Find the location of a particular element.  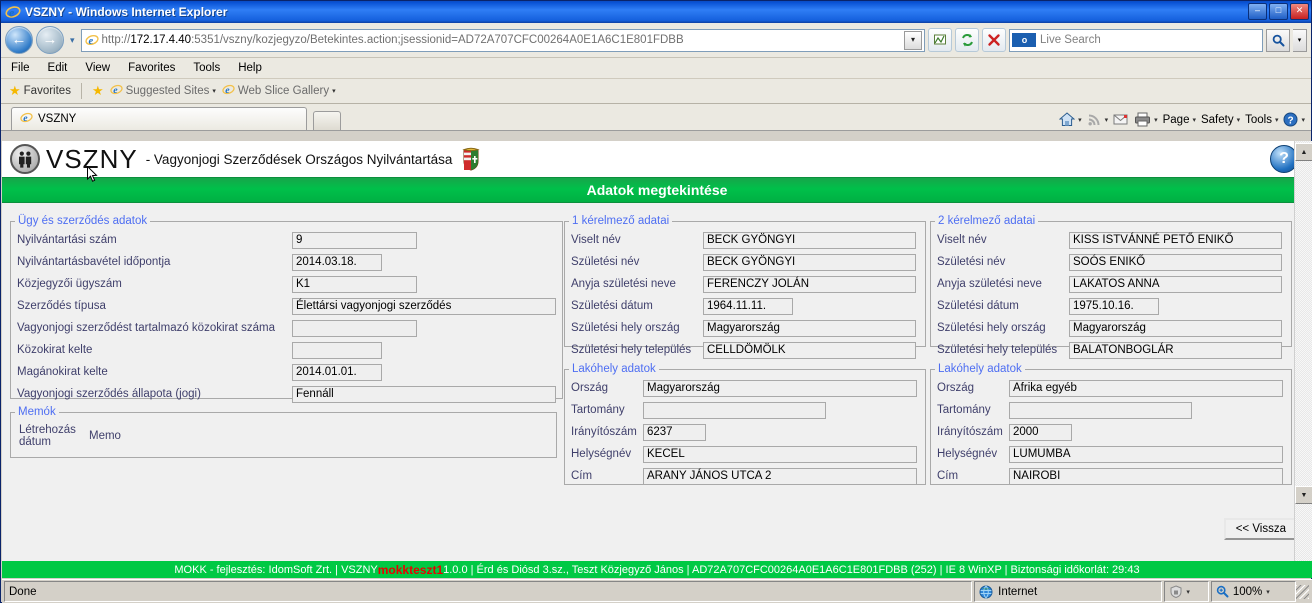

a2-input-viselt-nev: KISS ISTVÁNNÉ PETŐ ENIKŐ is located at coordinates (1175, 240).